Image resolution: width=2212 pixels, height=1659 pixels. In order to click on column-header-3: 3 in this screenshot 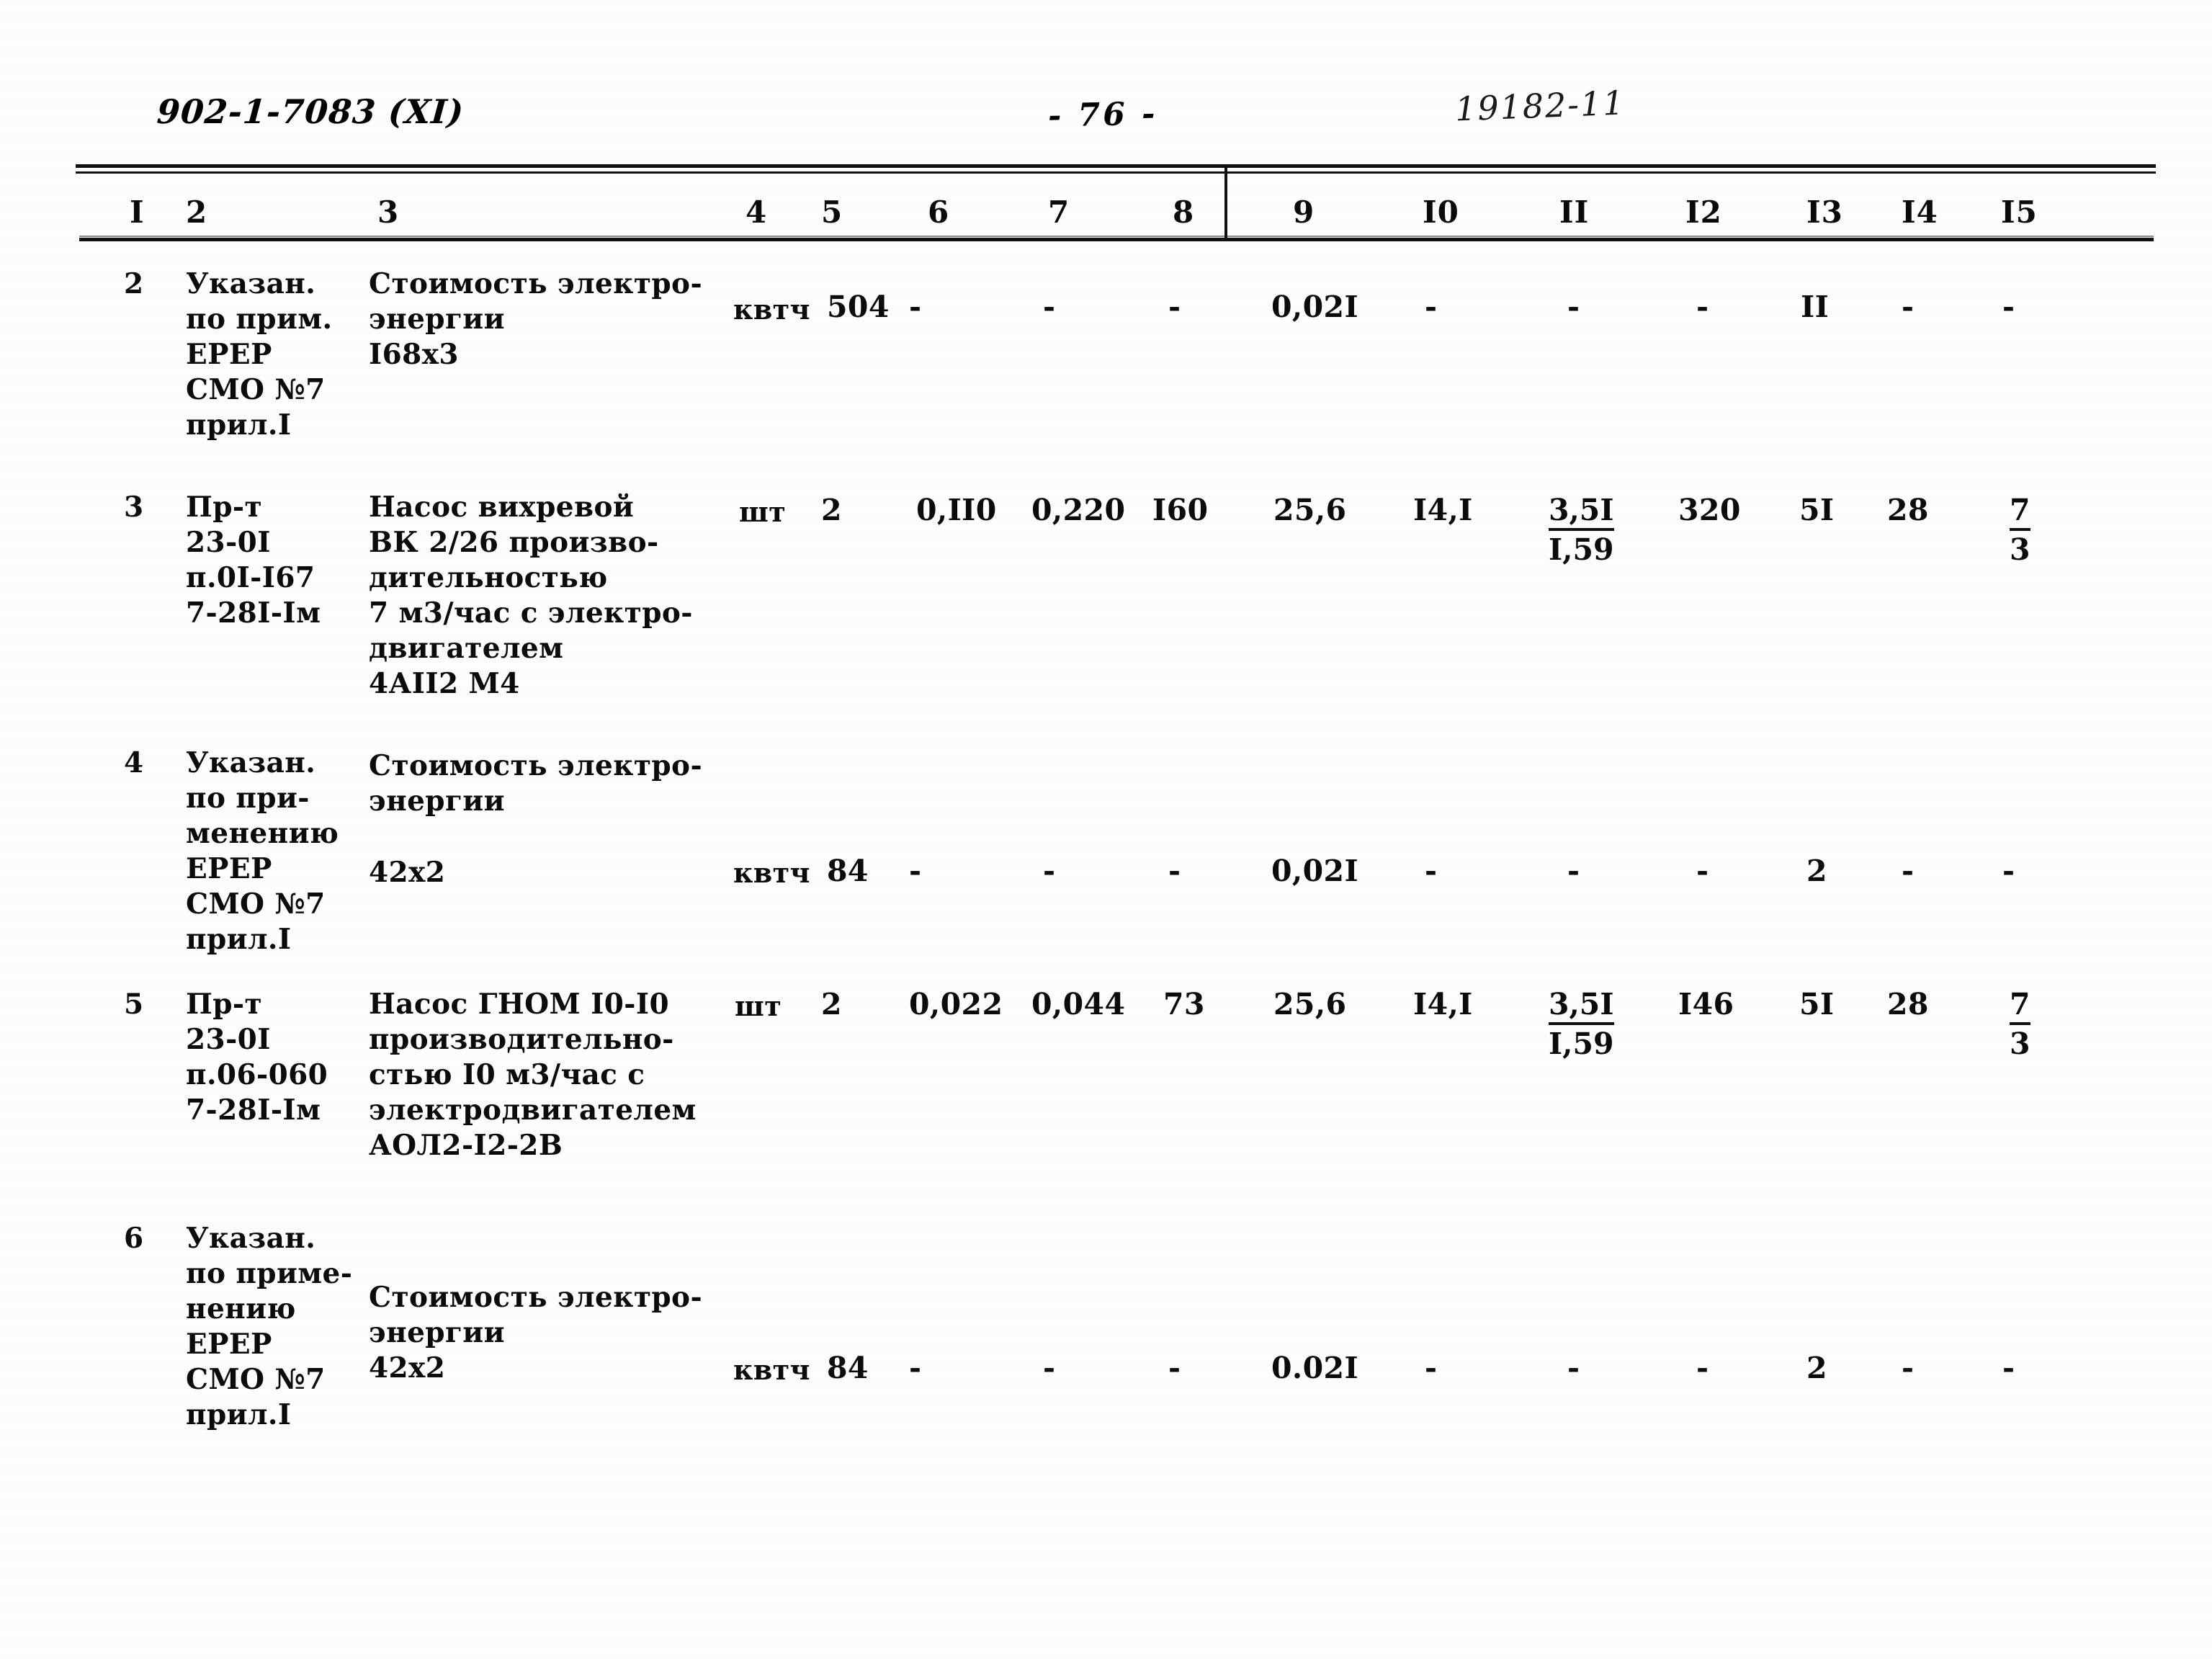, I will do `click(388, 212)`.